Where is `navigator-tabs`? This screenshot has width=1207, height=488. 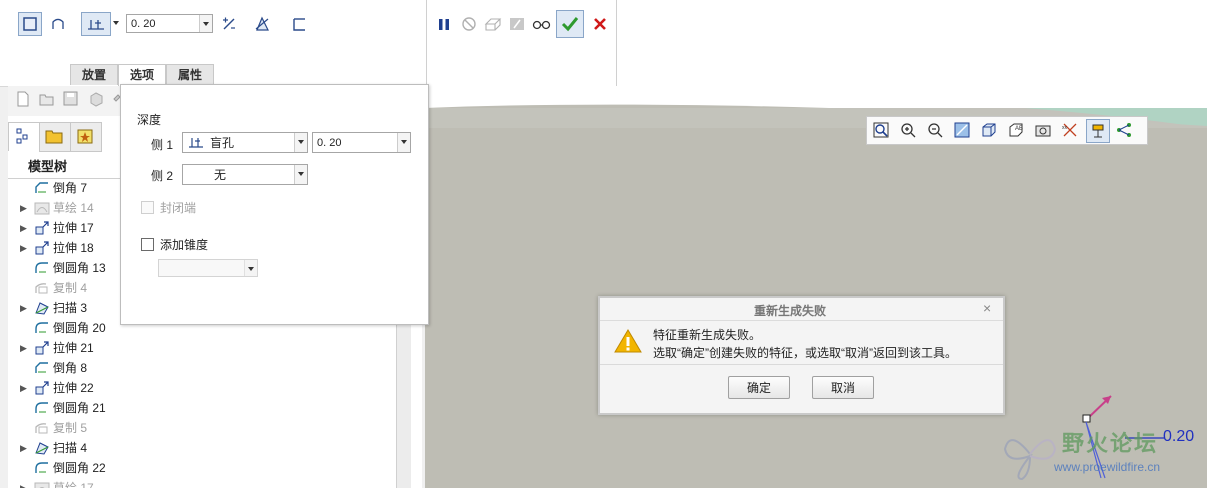 navigator-tabs is located at coordinates (55, 137).